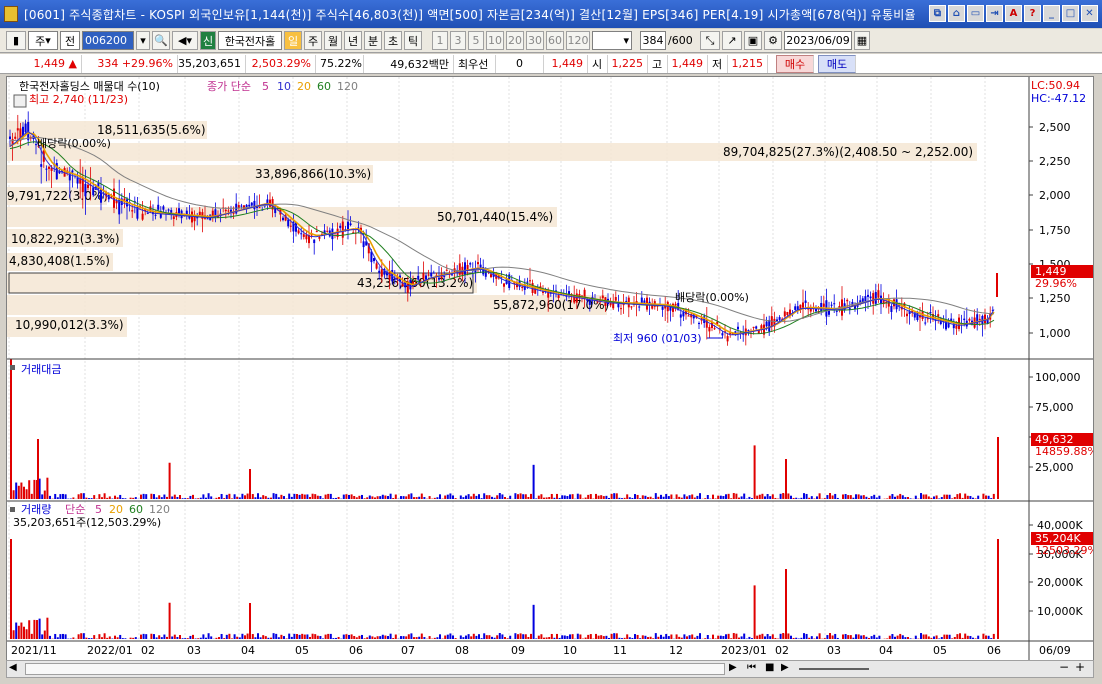 The width and height of the screenshot is (1102, 684). I want to click on period-year: 년, so click(353, 40).